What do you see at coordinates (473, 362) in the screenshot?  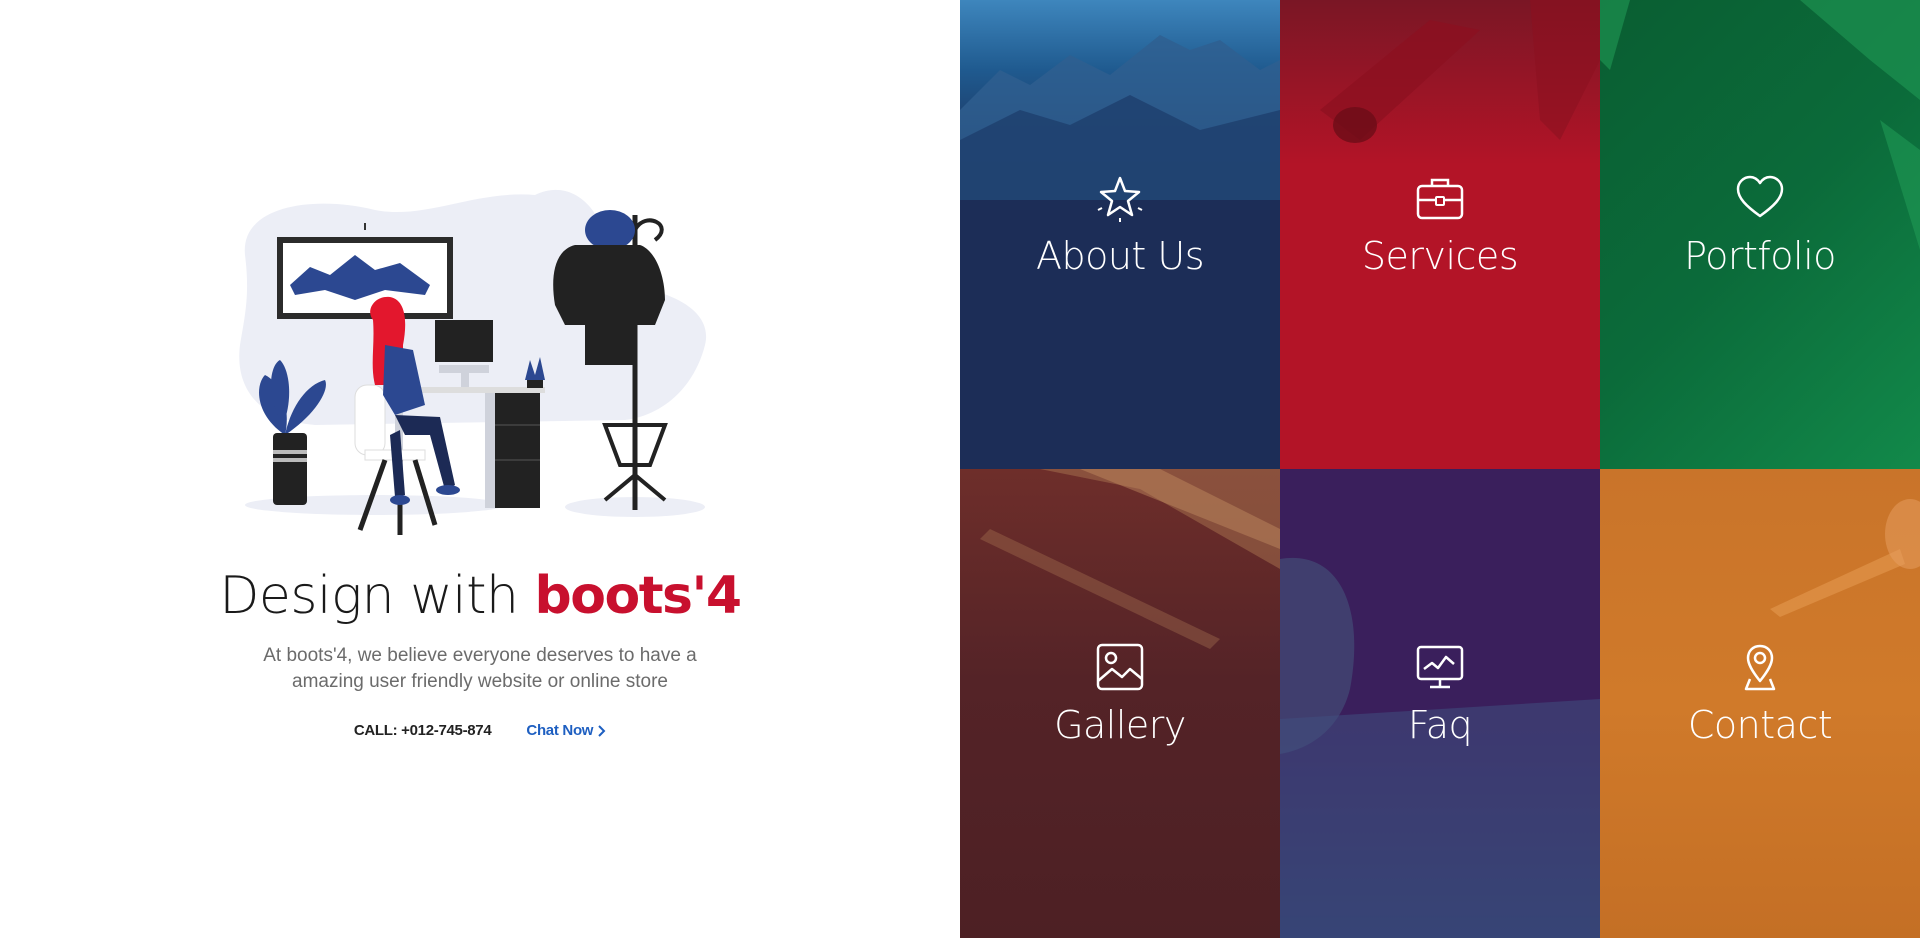 I see `workspace-illustration` at bounding box center [473, 362].